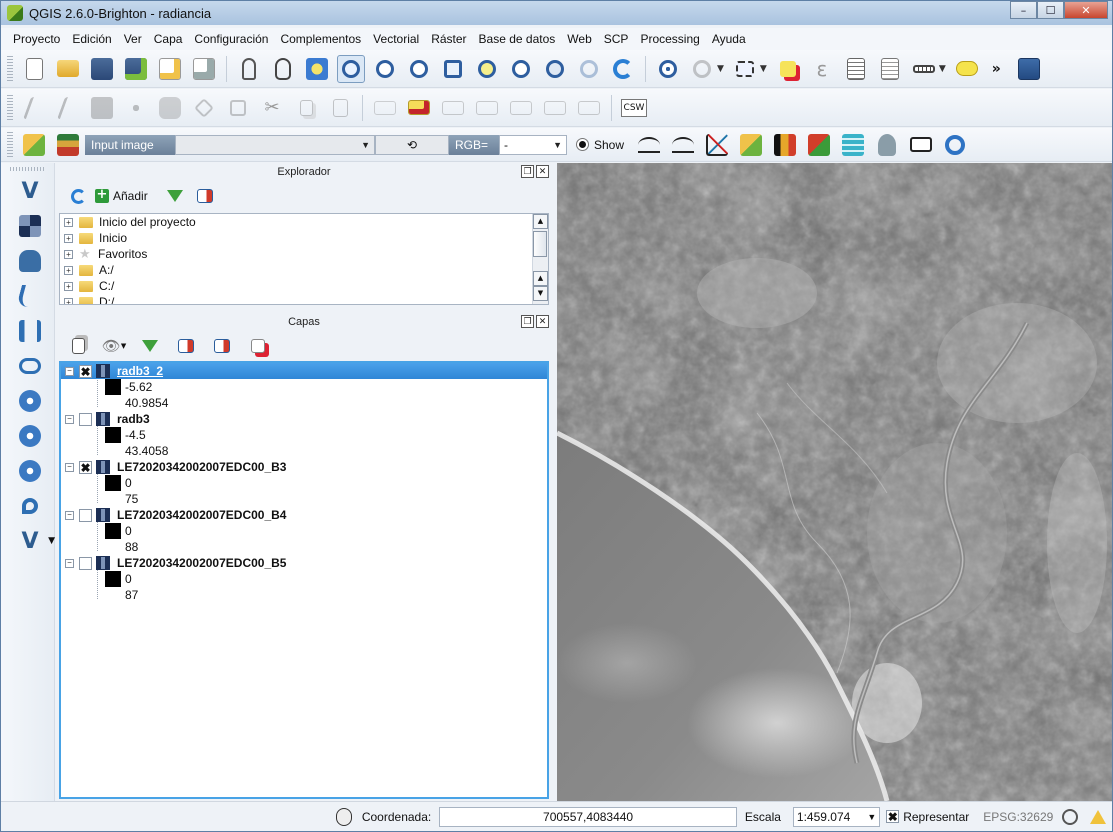  I want to click on toolbar-overflow-button: », so click(996, 69).